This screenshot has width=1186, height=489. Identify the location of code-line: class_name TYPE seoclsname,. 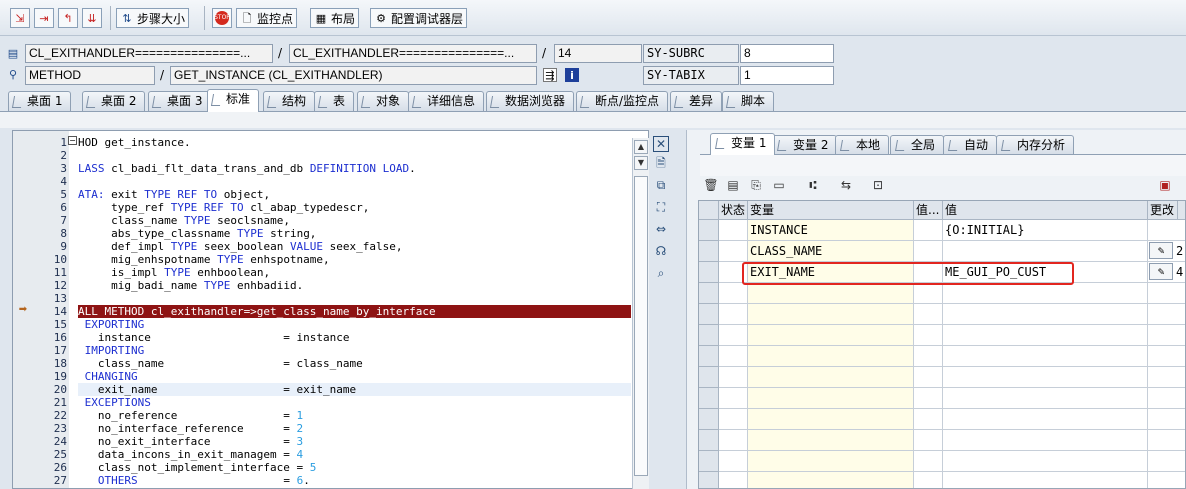
(354, 220).